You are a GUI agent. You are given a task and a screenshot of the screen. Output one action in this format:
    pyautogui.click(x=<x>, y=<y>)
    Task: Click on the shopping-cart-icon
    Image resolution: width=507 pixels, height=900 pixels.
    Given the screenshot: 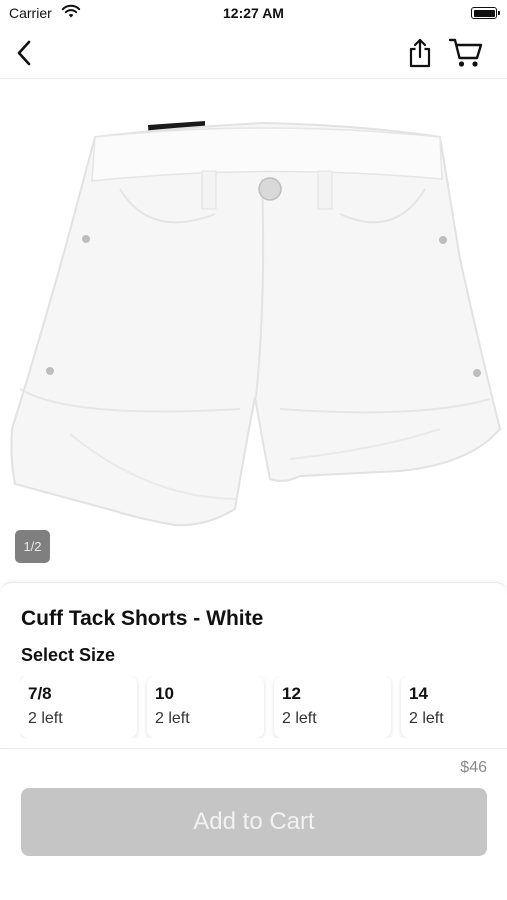 What is the action you would take?
    pyautogui.click(x=465, y=52)
    